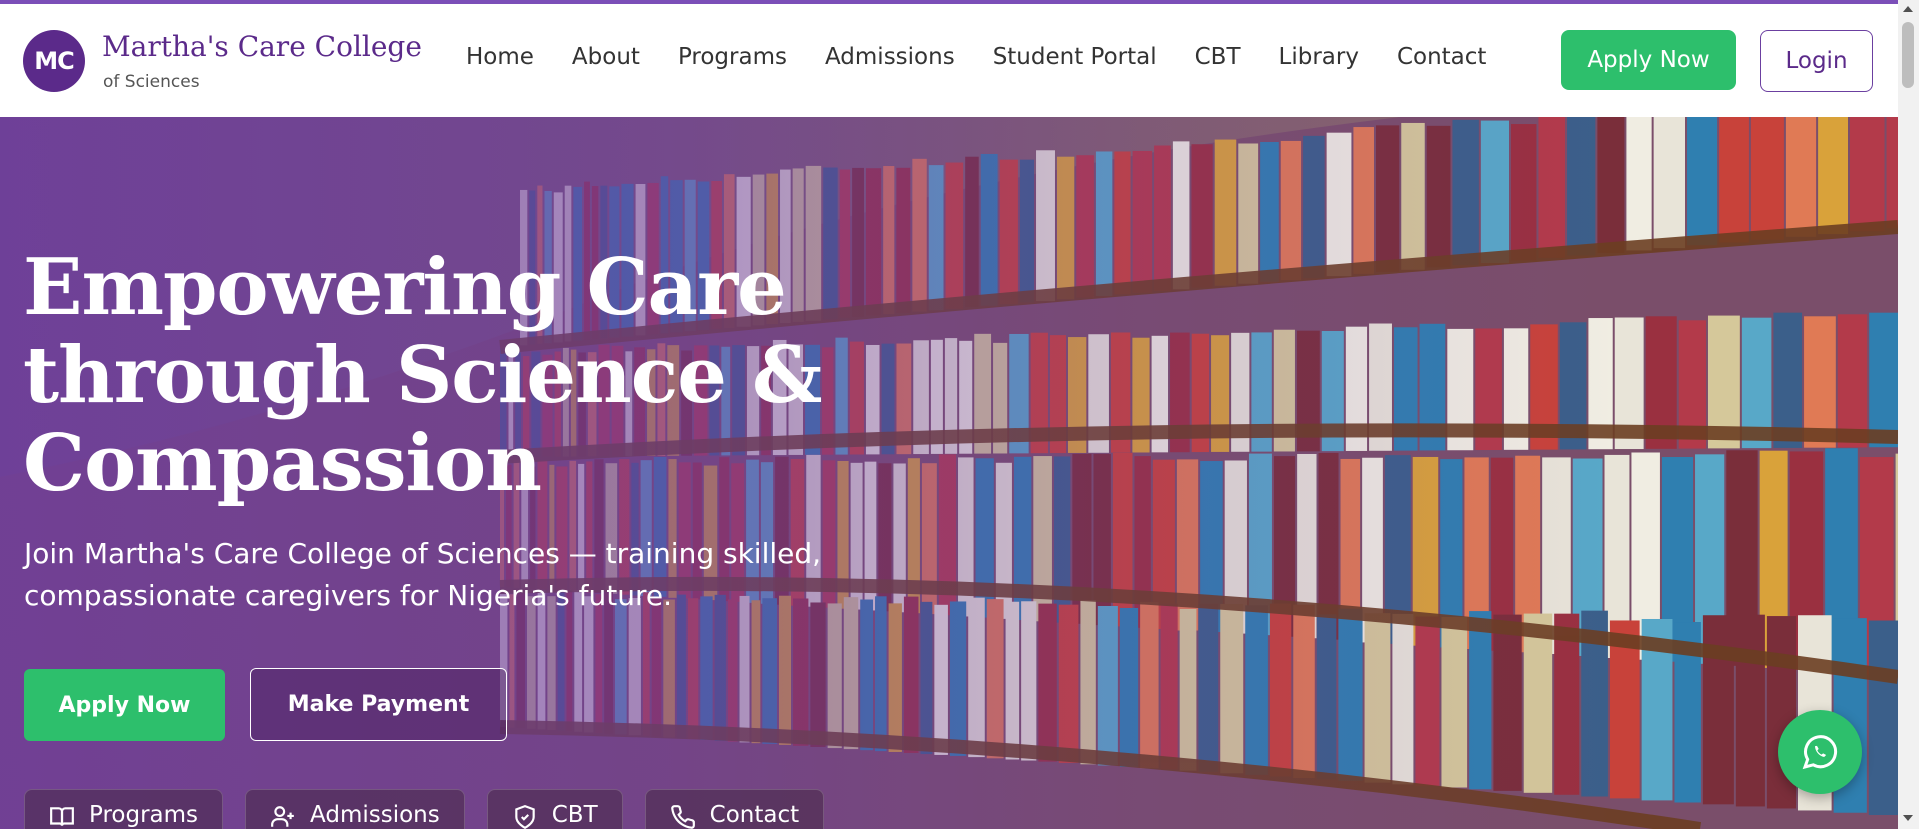 This screenshot has height=829, width=1919. Describe the element at coordinates (375, 815) in the screenshot. I see `quick-link-label: Admissions` at that location.